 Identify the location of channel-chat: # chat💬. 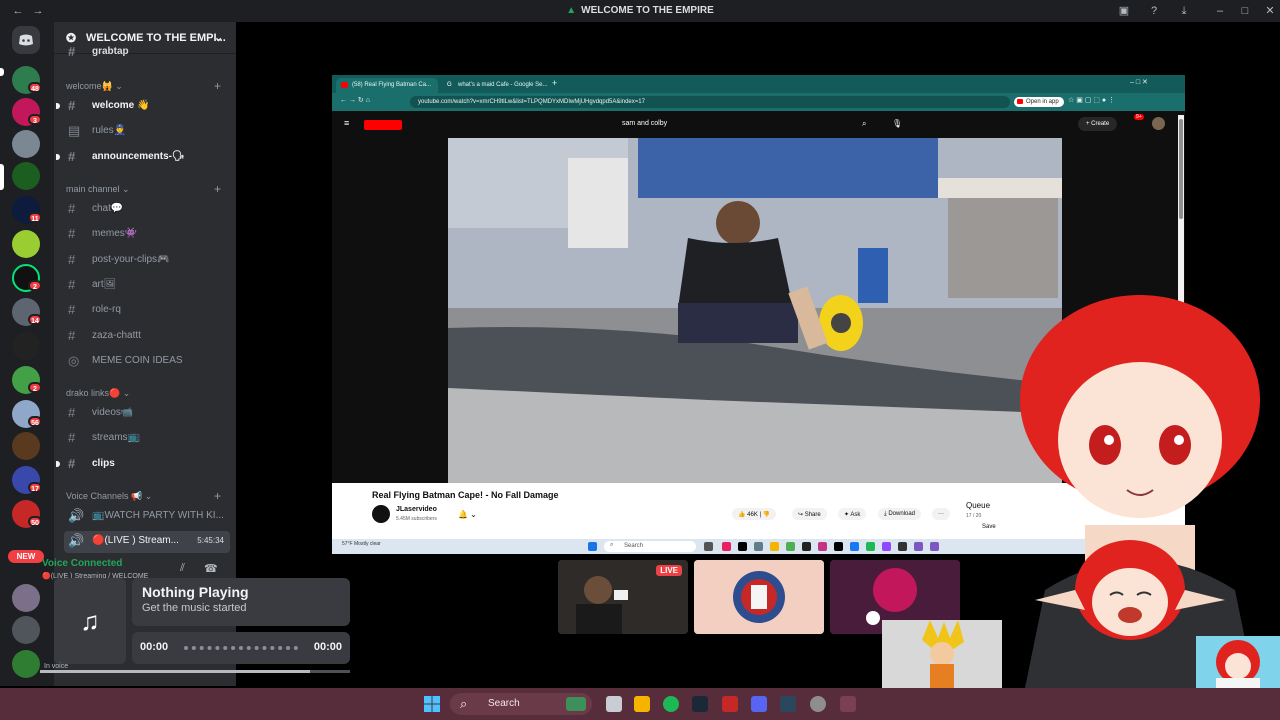
(147, 209).